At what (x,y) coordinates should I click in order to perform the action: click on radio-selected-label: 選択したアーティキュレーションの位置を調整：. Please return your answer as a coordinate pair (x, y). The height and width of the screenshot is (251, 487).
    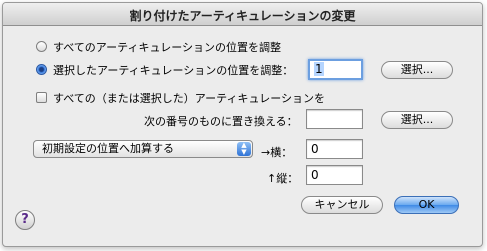
    Looking at the image, I should click on (173, 70).